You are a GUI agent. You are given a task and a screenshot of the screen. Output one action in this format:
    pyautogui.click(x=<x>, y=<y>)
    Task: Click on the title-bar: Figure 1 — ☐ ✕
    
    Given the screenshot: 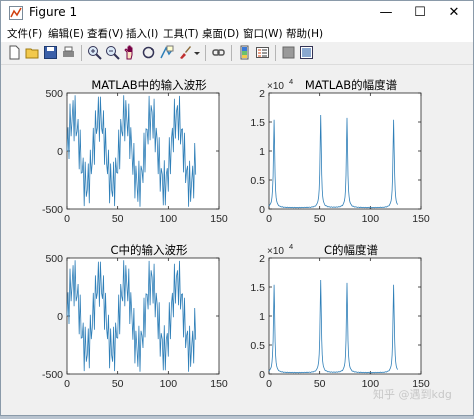 What is the action you would take?
    pyautogui.click(x=237, y=13)
    